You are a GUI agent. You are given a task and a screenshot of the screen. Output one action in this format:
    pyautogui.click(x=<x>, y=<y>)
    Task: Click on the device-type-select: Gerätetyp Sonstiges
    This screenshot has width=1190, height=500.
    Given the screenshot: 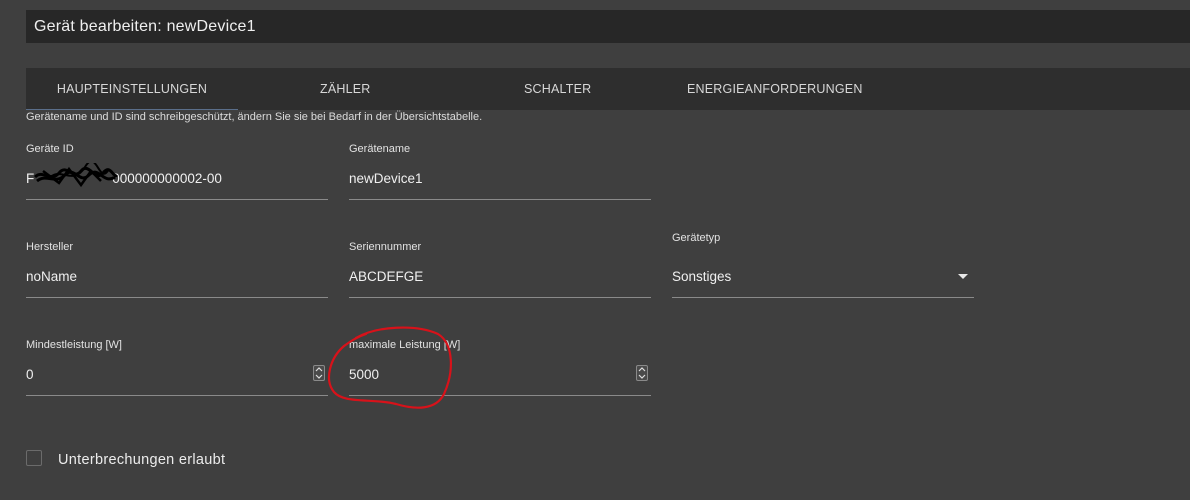 What is the action you would take?
    pyautogui.click(x=823, y=265)
    